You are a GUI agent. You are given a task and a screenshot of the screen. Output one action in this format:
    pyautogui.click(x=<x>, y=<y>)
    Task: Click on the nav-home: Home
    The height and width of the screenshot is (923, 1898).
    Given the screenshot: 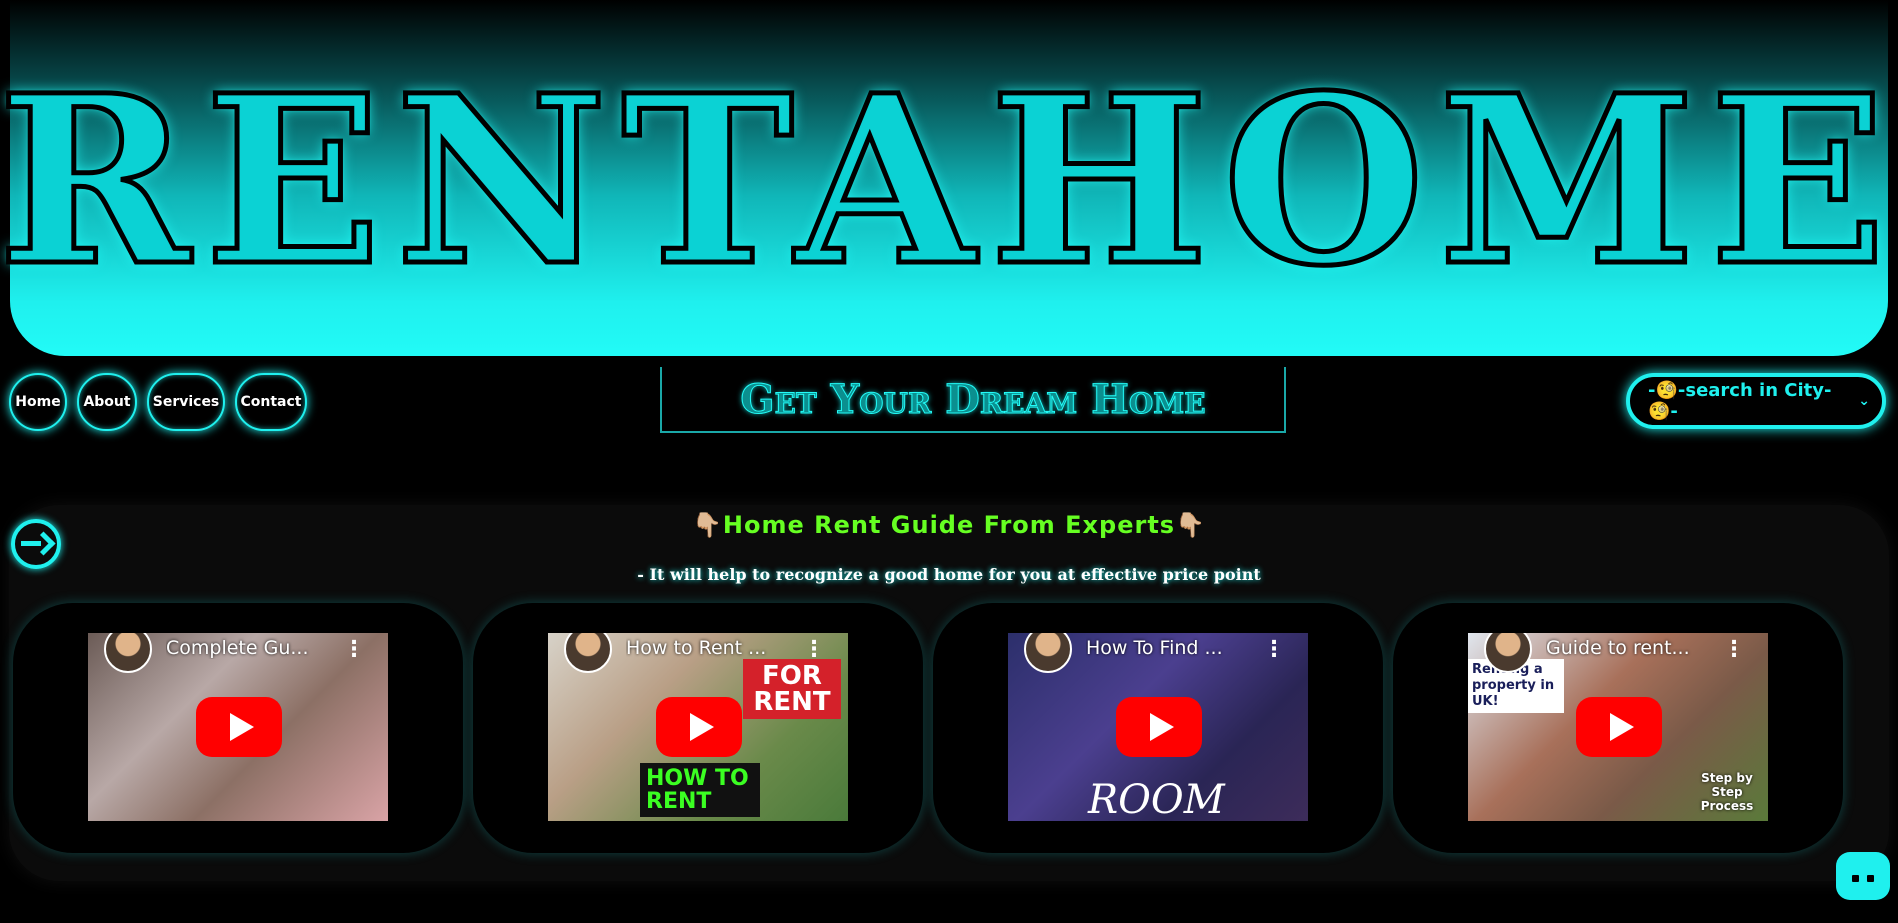 What is the action you would take?
    pyautogui.click(x=38, y=402)
    